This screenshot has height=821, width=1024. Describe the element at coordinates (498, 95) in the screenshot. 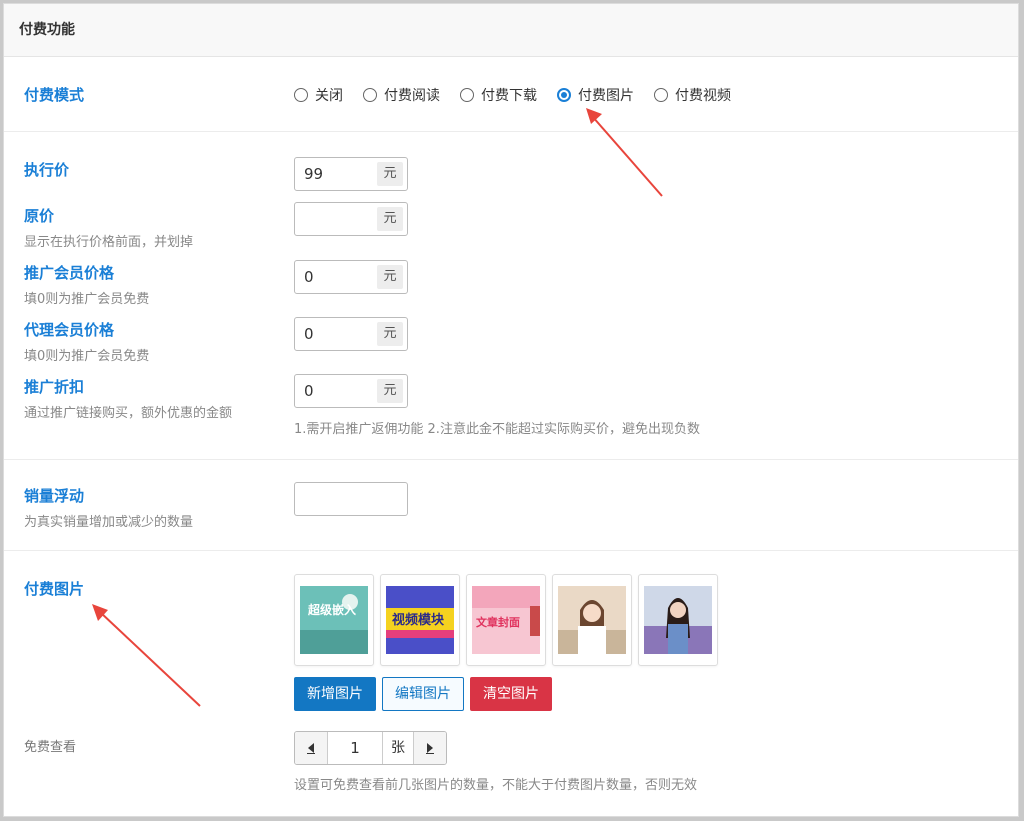

I see `radio-paid-download: 付费下载` at that location.